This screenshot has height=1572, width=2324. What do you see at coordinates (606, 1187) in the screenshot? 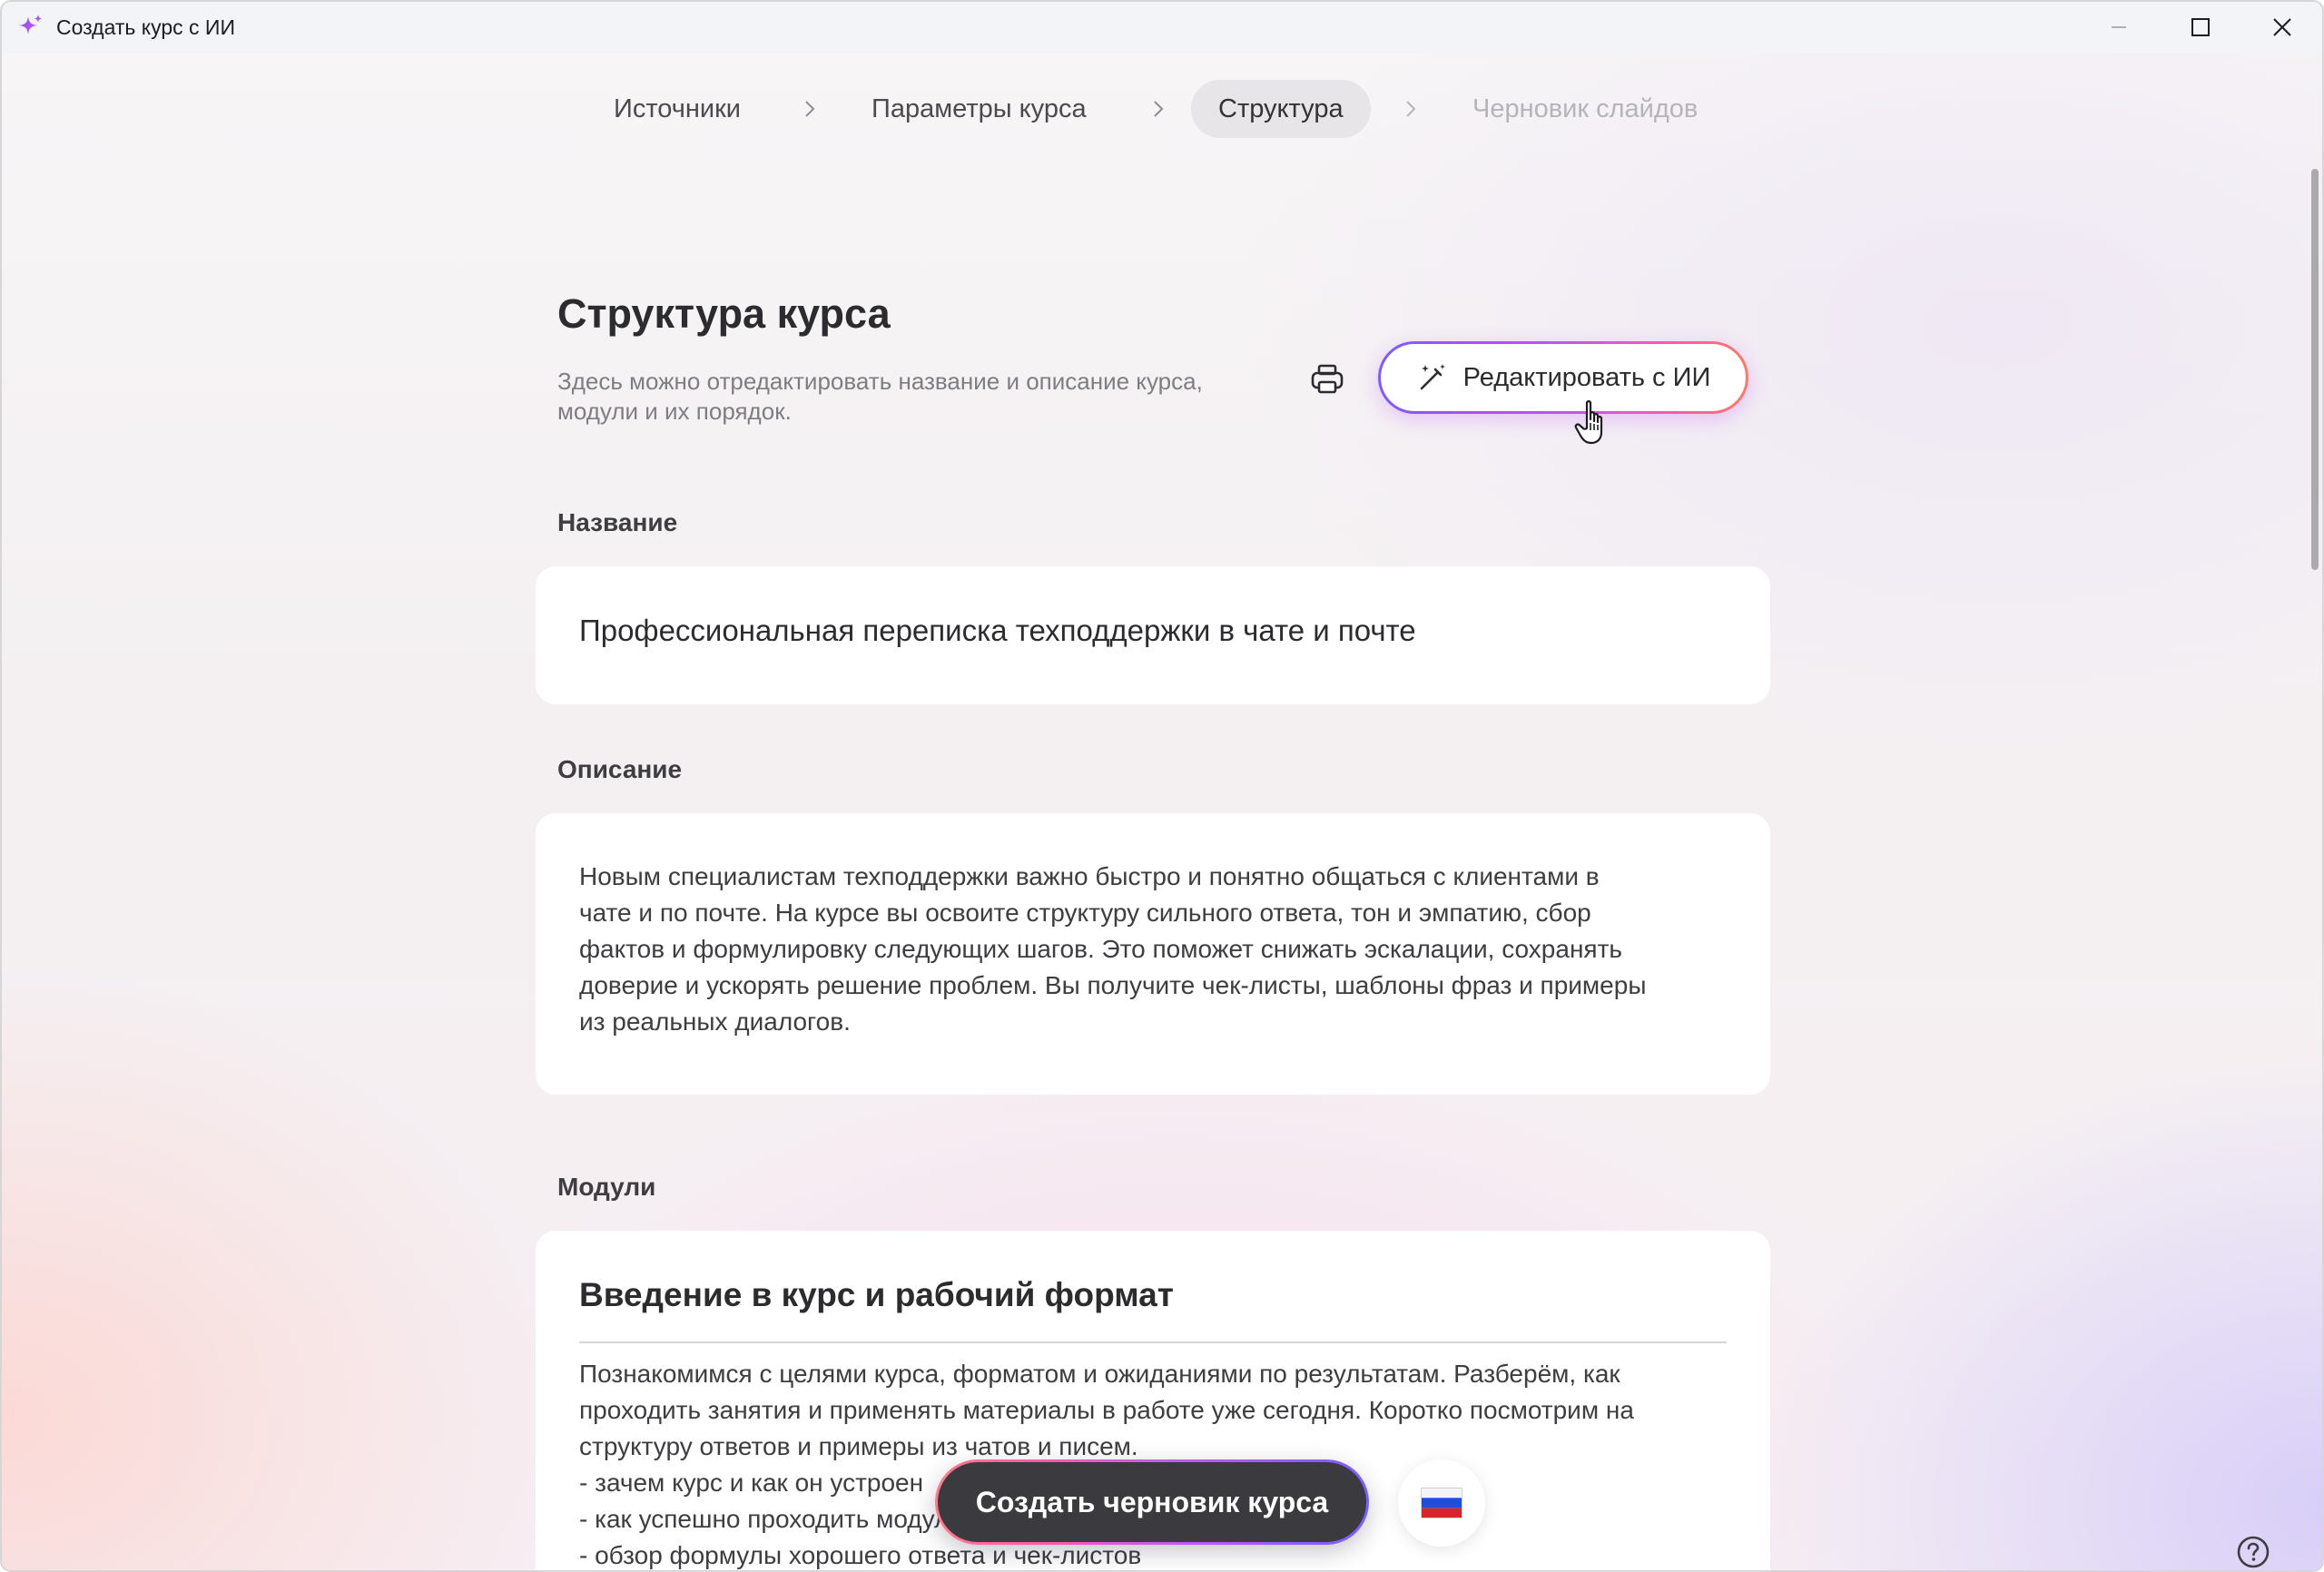
I see `modules-label: Модули` at bounding box center [606, 1187].